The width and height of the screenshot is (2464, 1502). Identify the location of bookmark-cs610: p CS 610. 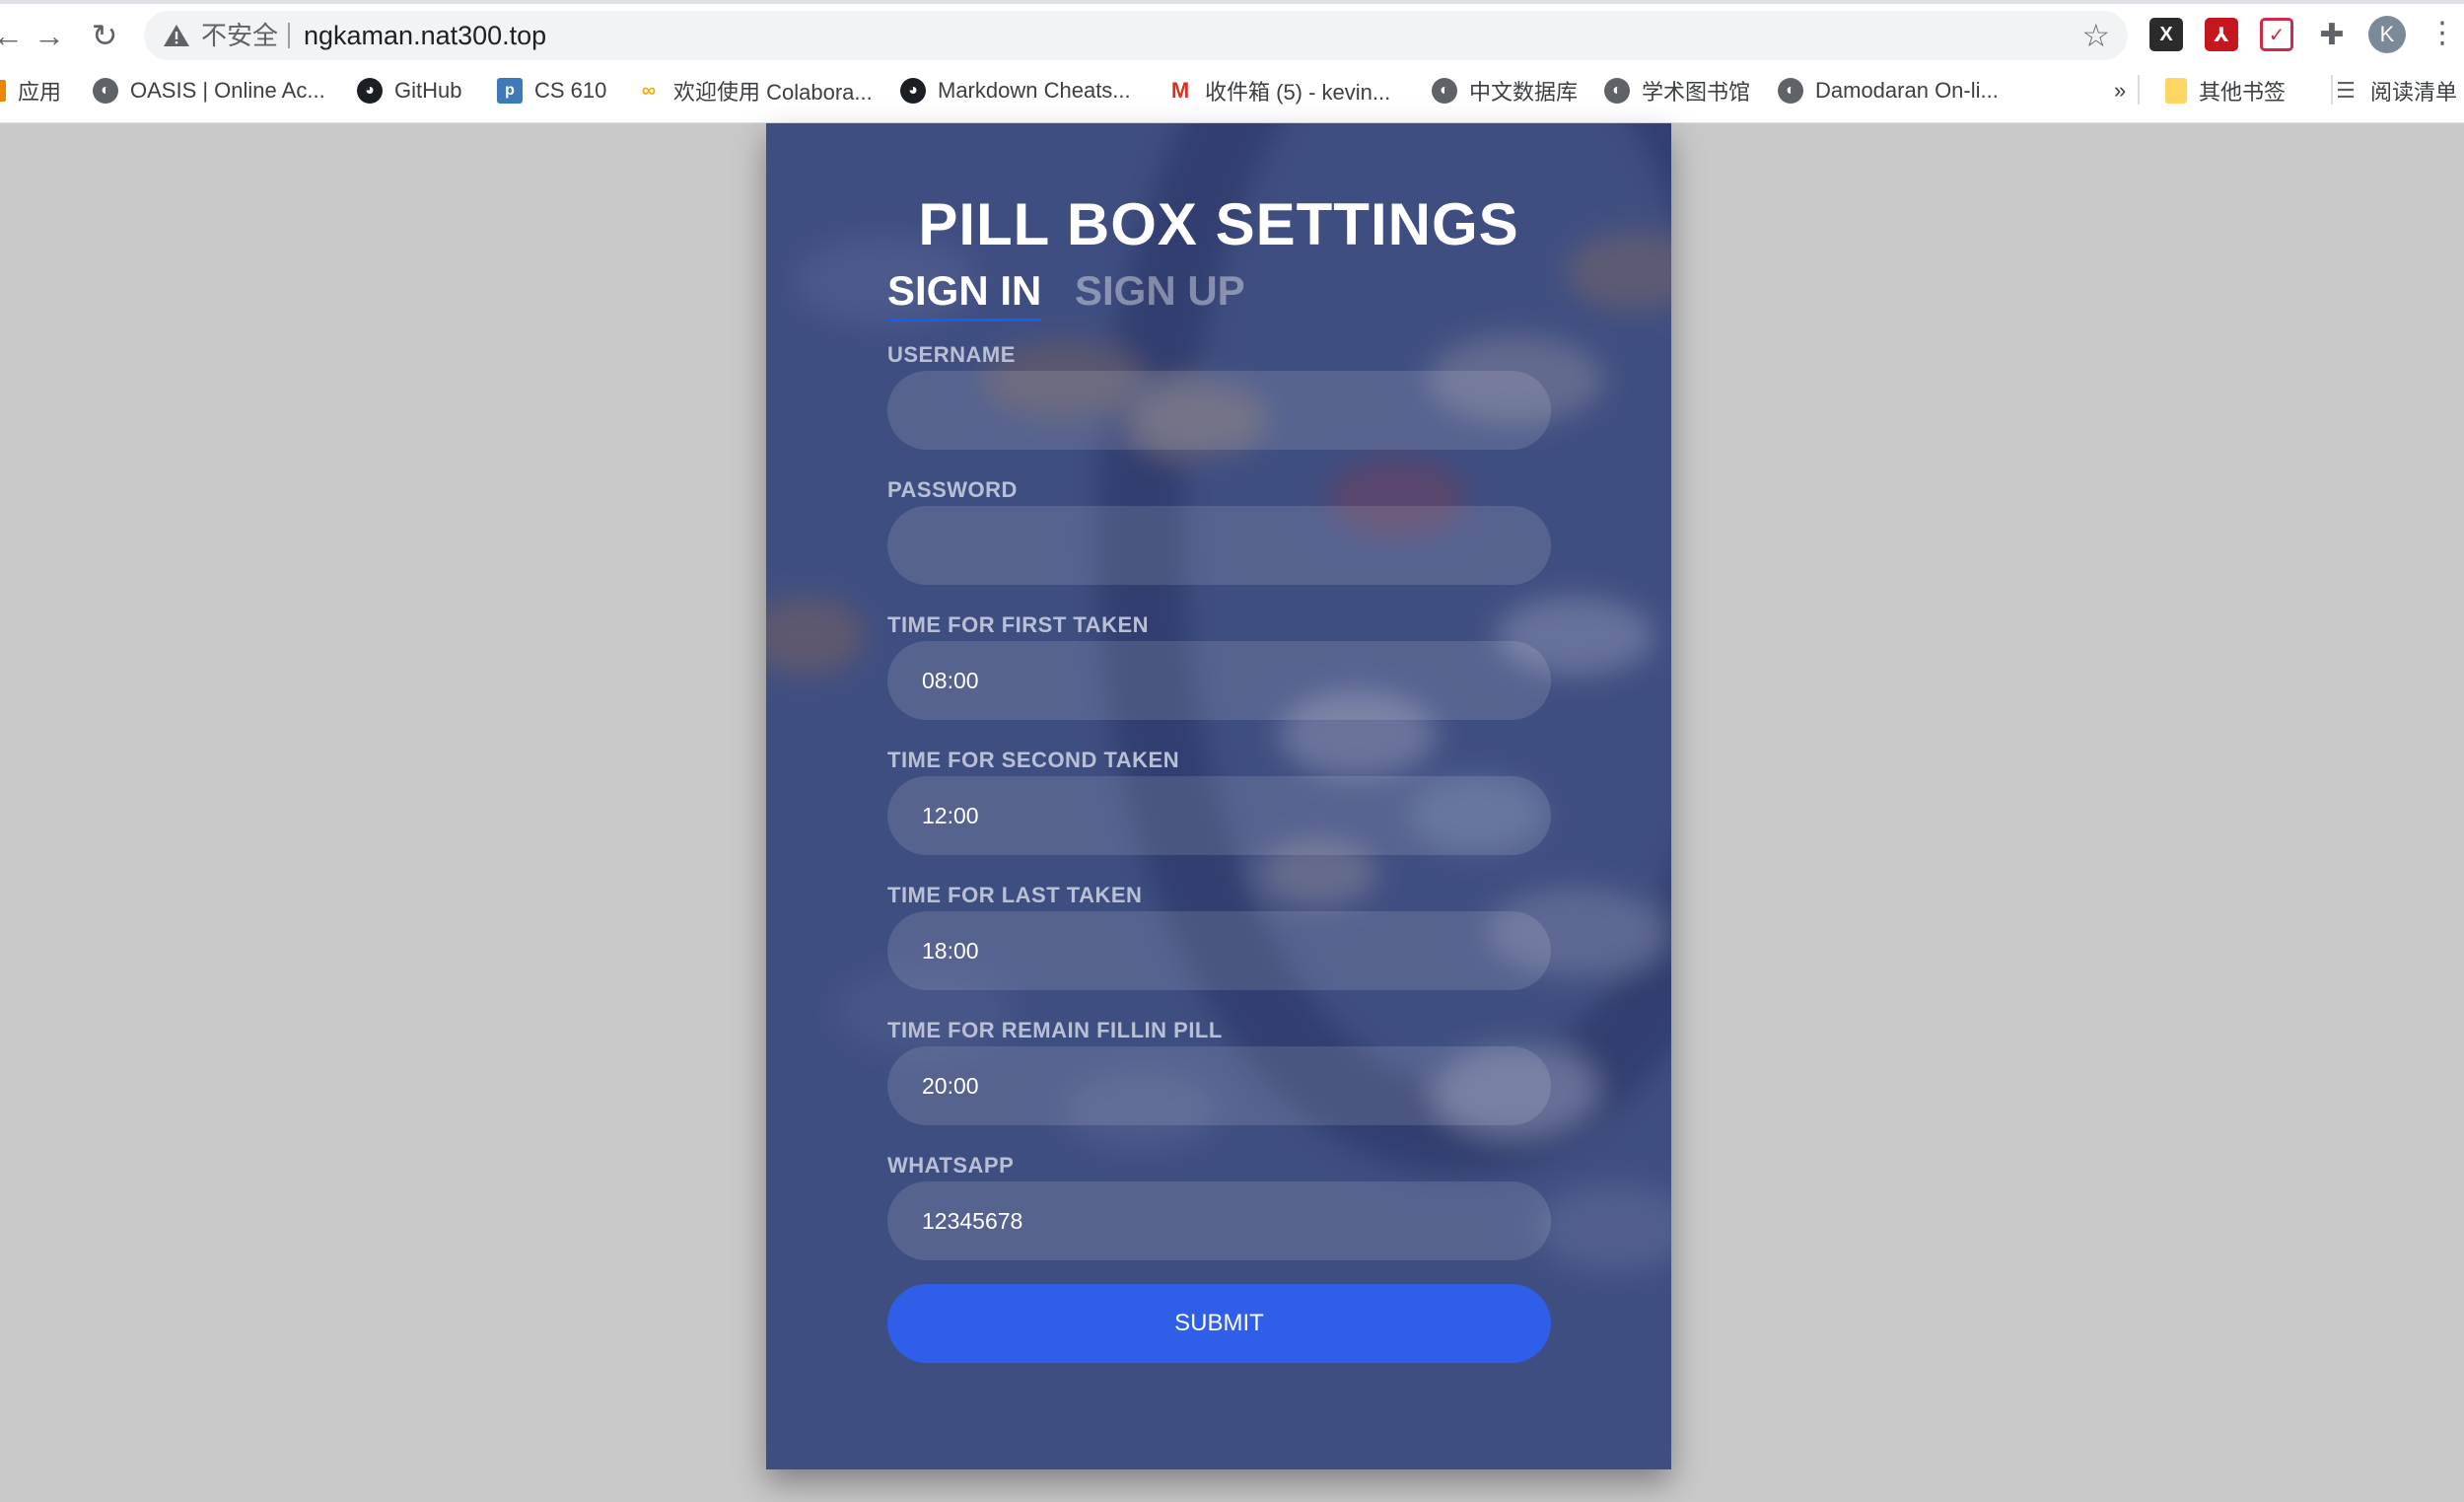
(551, 91).